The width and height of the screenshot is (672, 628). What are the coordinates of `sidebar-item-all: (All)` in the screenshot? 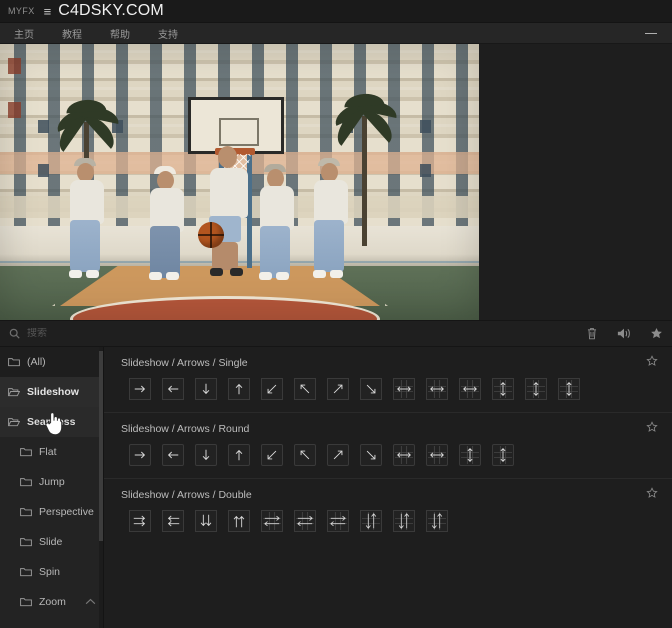 It's located at (51, 362).